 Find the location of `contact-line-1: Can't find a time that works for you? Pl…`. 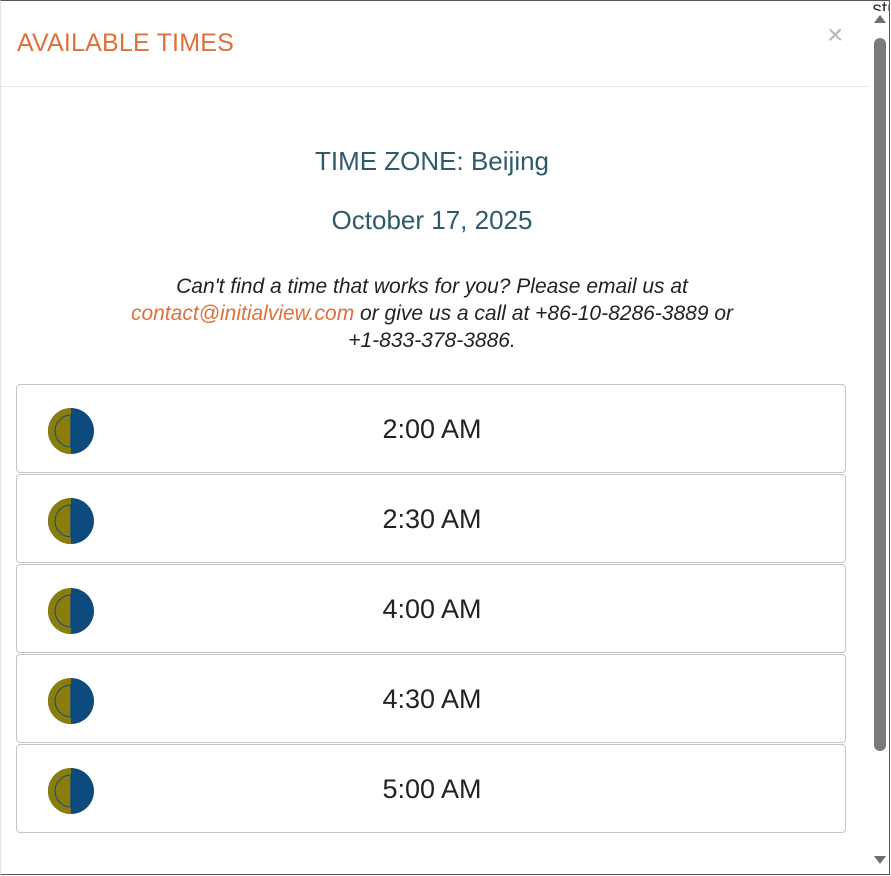

contact-line-1: Can't find a time that works for you? Pl… is located at coordinates (432, 286).